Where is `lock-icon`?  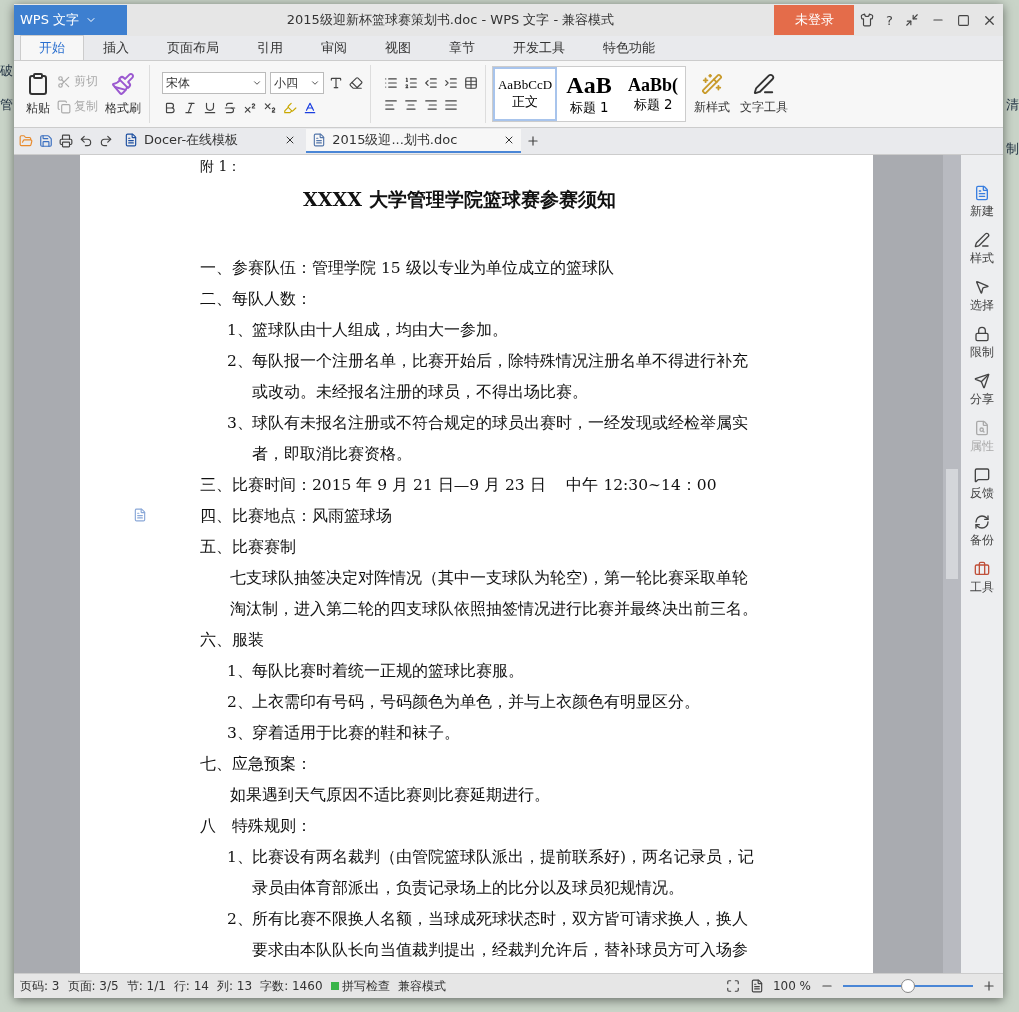 lock-icon is located at coordinates (982, 334).